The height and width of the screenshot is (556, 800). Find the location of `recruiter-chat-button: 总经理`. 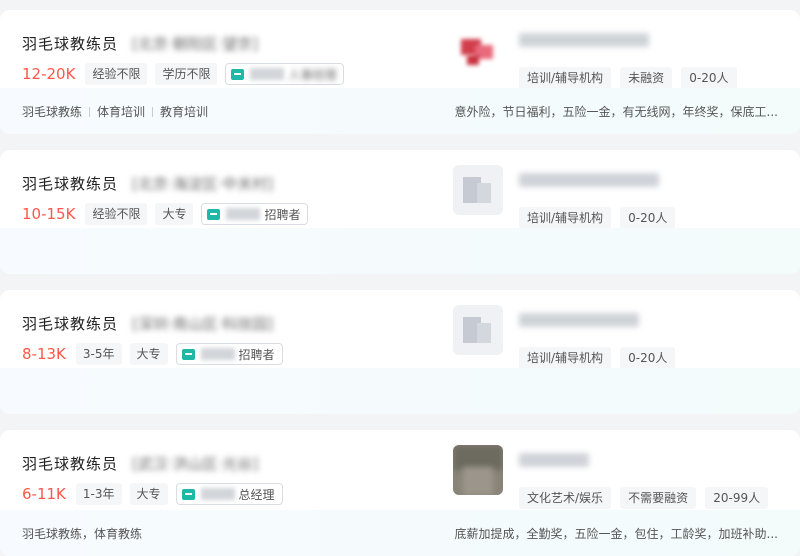

recruiter-chat-button: 总经理 is located at coordinates (229, 494).